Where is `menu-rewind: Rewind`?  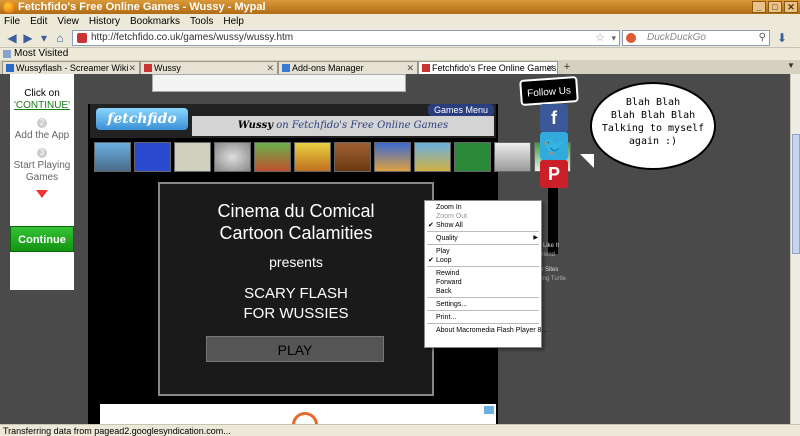
menu-rewind: Rewind is located at coordinates (483, 273).